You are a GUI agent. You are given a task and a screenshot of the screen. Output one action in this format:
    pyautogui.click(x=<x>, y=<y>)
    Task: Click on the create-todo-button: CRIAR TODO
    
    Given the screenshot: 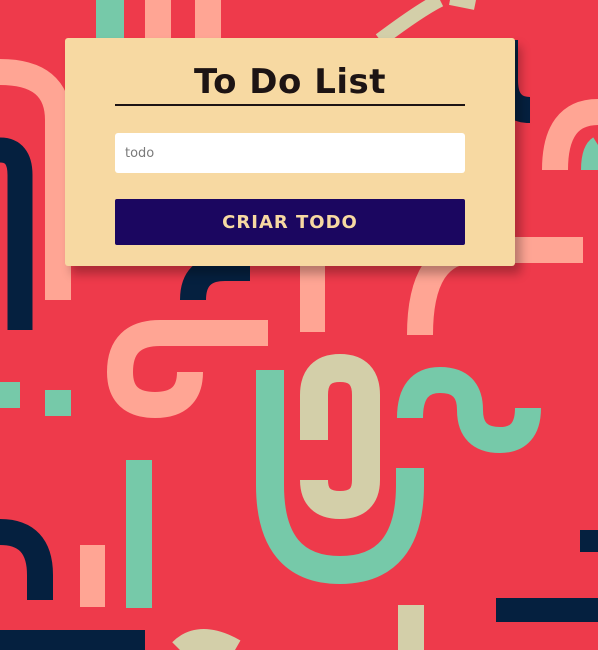 What is the action you would take?
    pyautogui.click(x=290, y=222)
    